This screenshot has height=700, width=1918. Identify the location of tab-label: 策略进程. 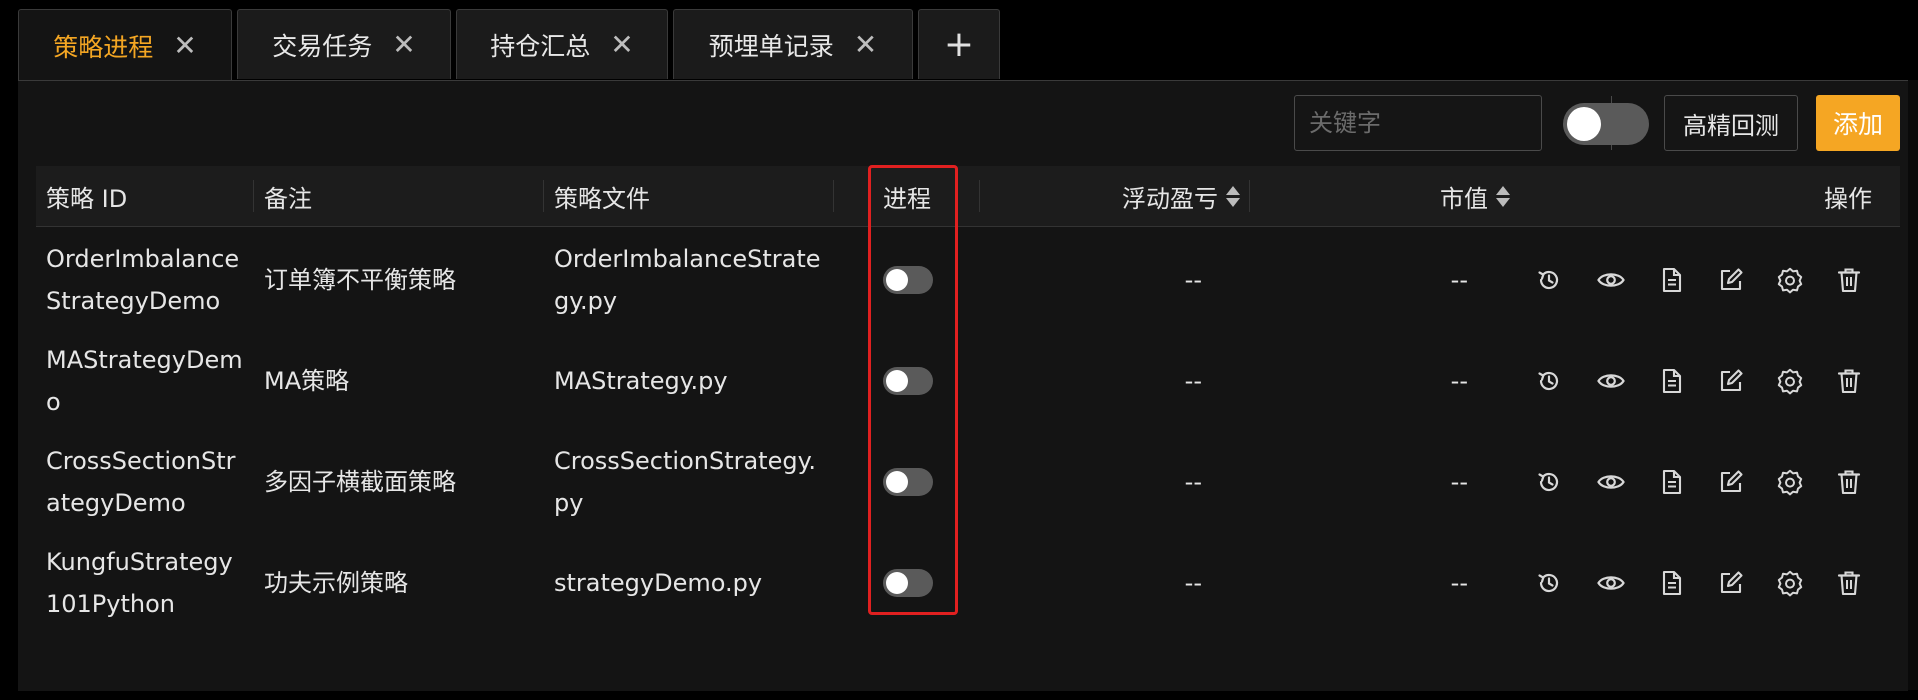
(103, 47).